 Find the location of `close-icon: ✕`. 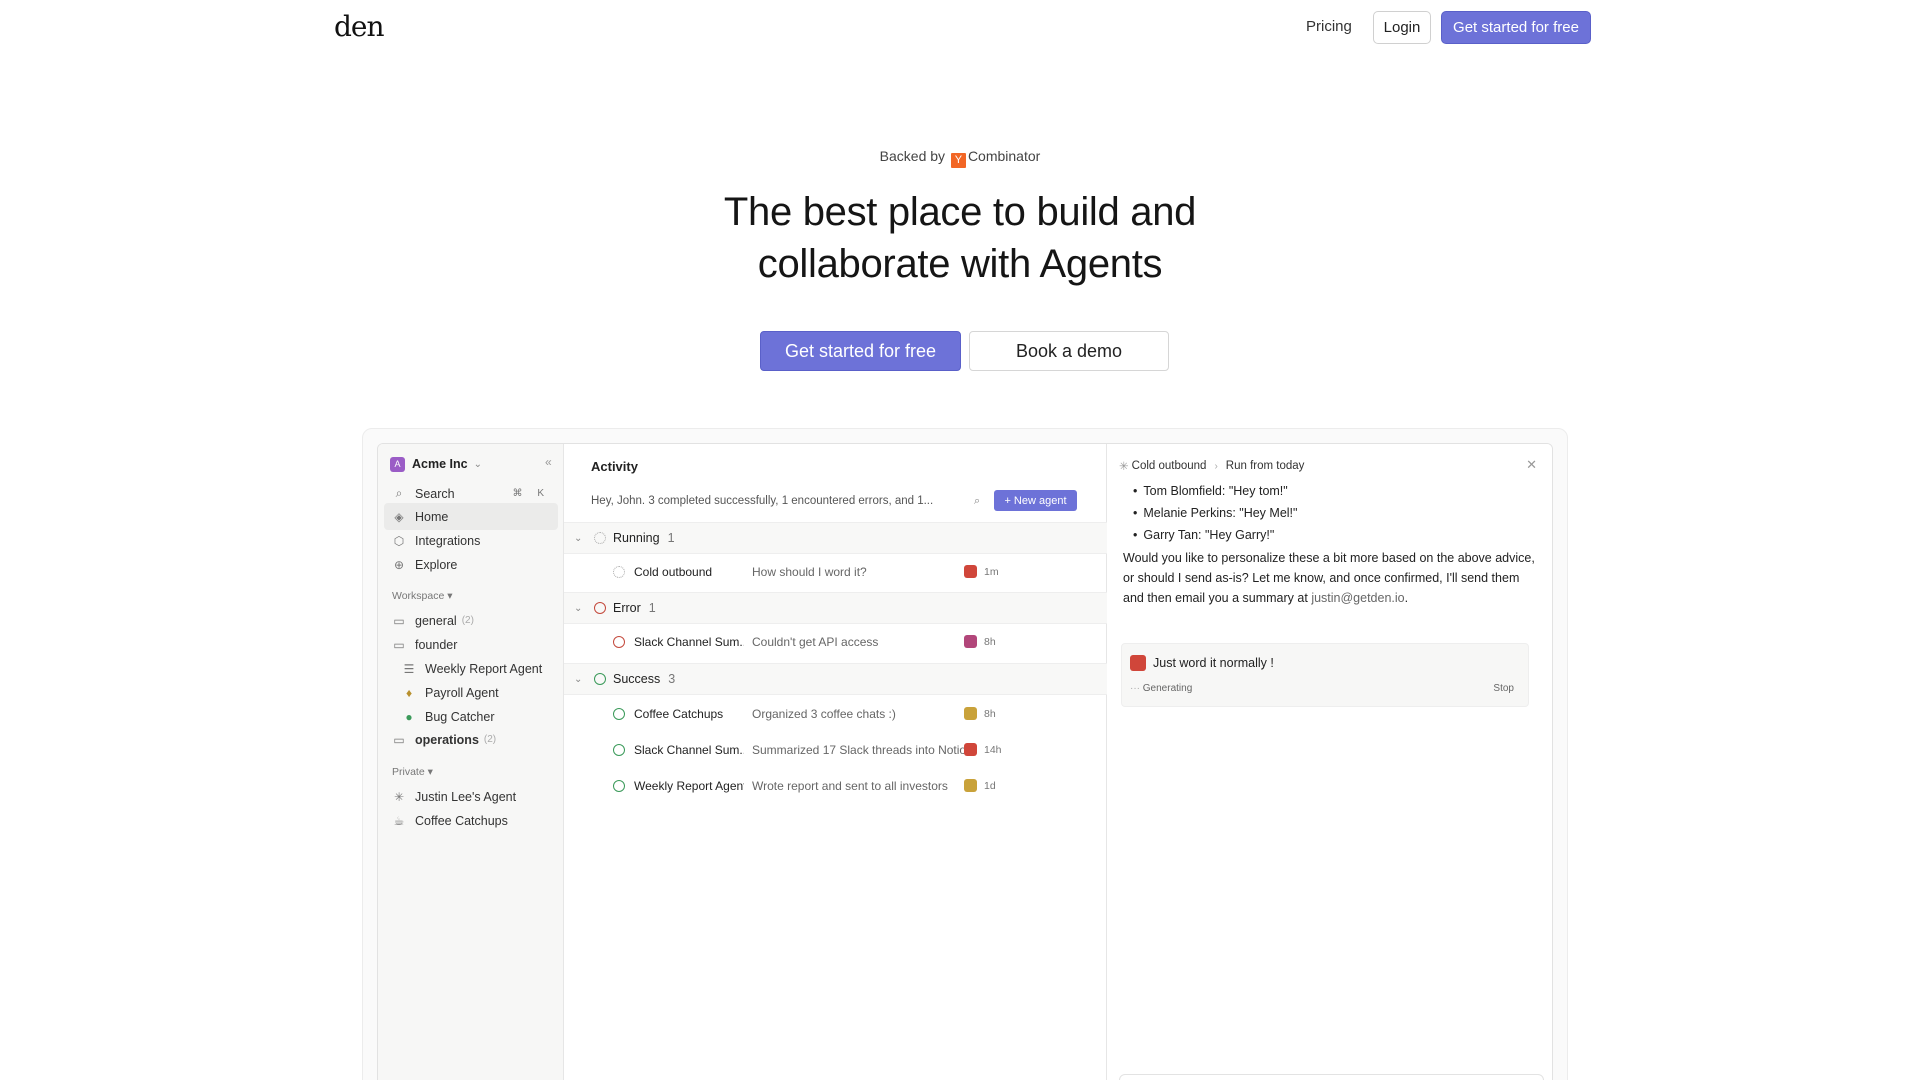

close-icon: ✕ is located at coordinates (1531, 465).